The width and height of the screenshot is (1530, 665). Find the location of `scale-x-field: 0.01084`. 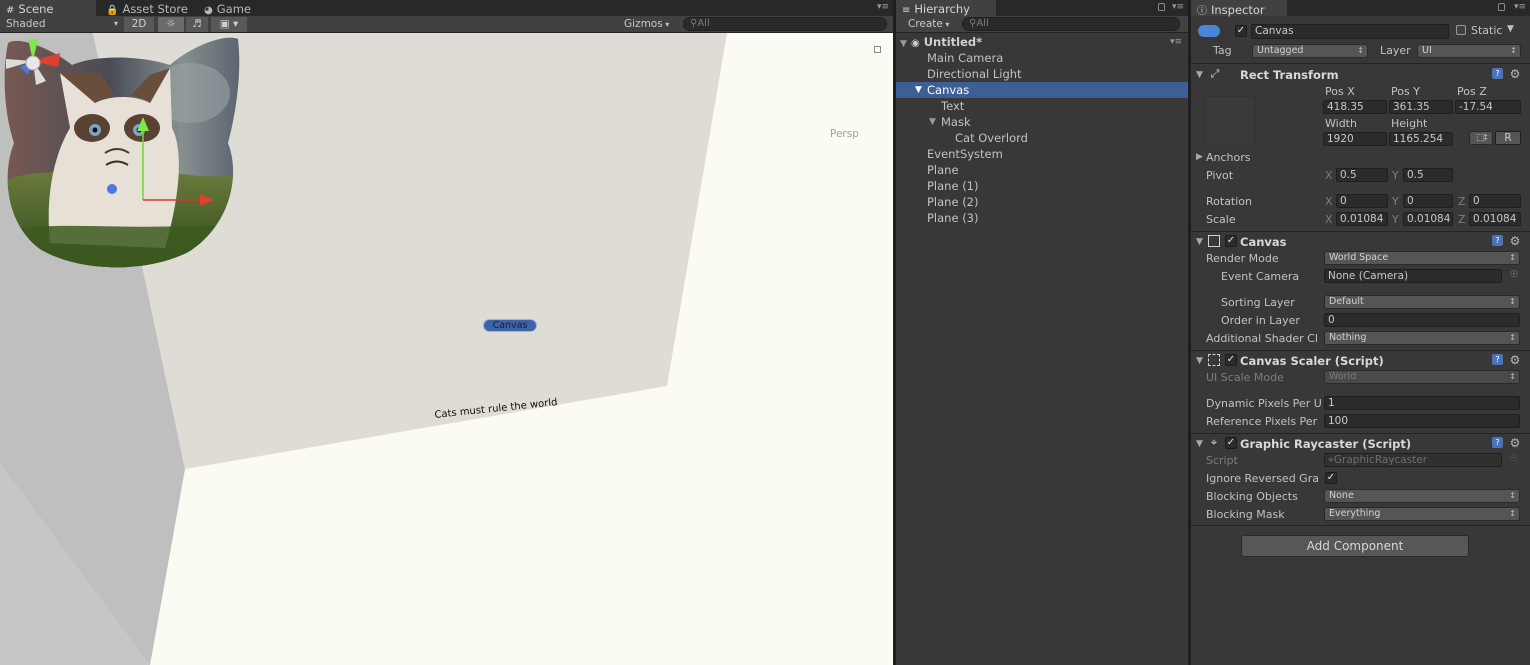

scale-x-field: 0.01084 is located at coordinates (1362, 219).